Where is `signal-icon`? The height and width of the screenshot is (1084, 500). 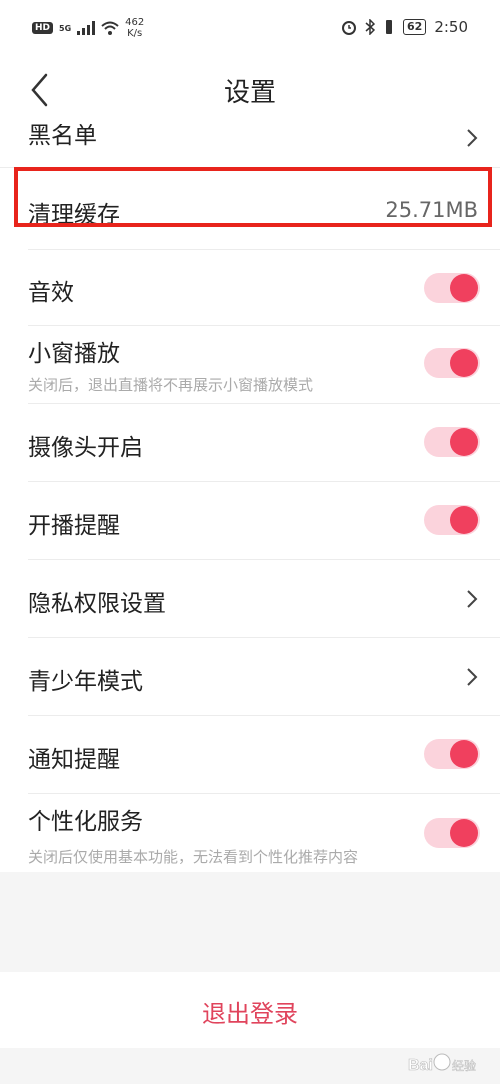 signal-icon is located at coordinates (86, 28).